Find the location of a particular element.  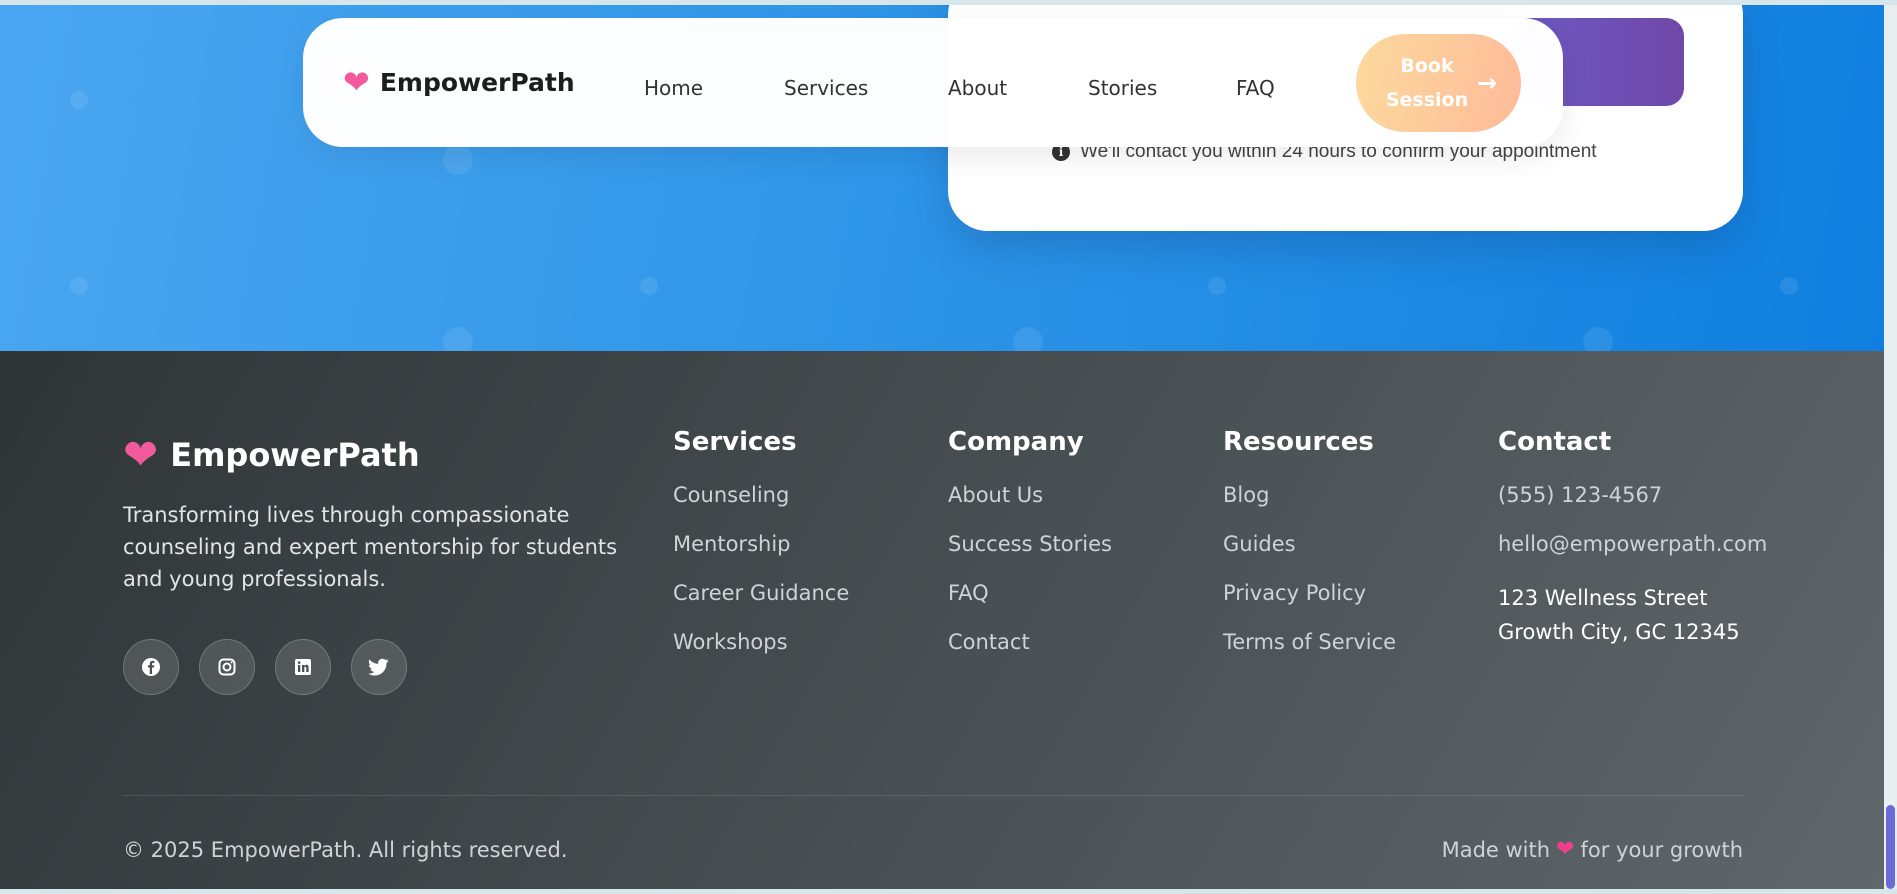

footer-link-faq: FAQ is located at coordinates (1030, 605).